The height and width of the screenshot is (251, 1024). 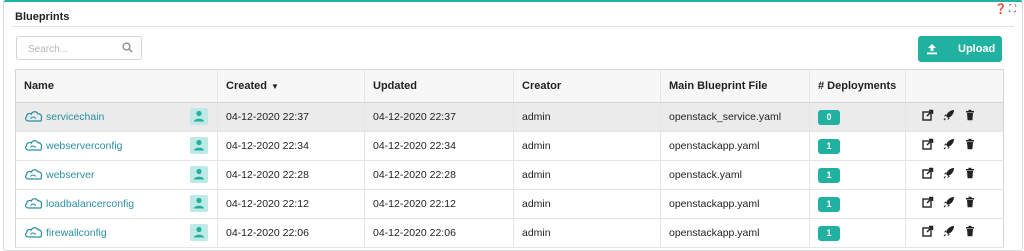 What do you see at coordinates (291, 117) in the screenshot?
I see `created-cell: 04-12-2020 22:37` at bounding box center [291, 117].